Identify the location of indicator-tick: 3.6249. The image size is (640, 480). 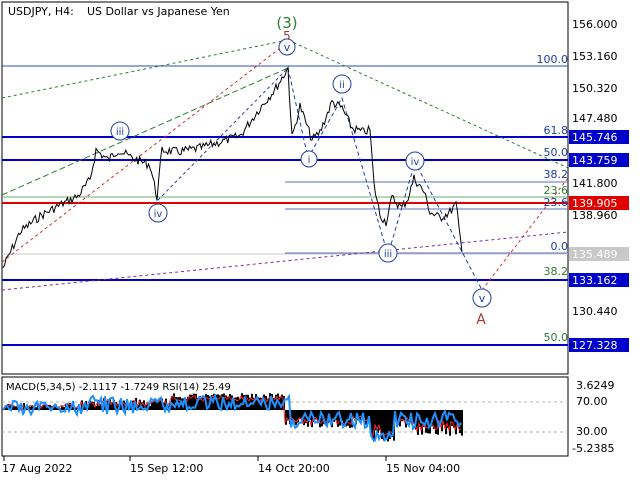
(595, 385).